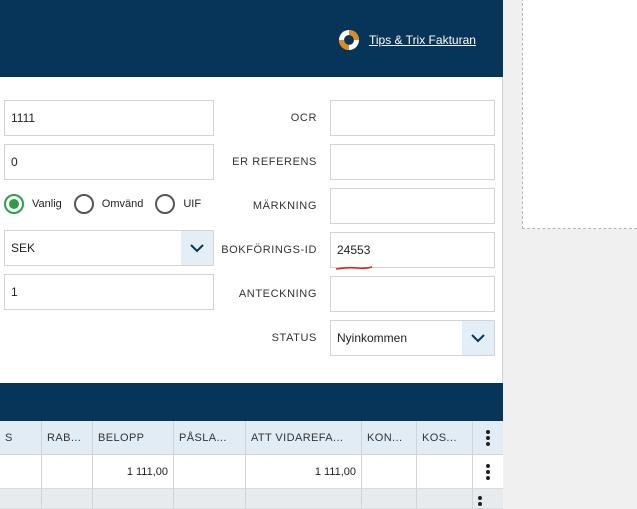 The width and height of the screenshot is (637, 509). Describe the element at coordinates (21, 437) in the screenshot. I see `column-header: S` at that location.